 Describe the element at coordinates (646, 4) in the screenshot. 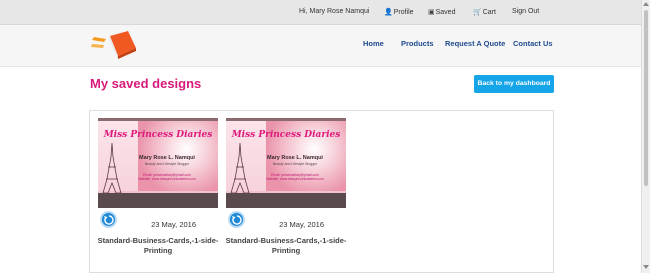

I see `scroll-up-icon` at that location.